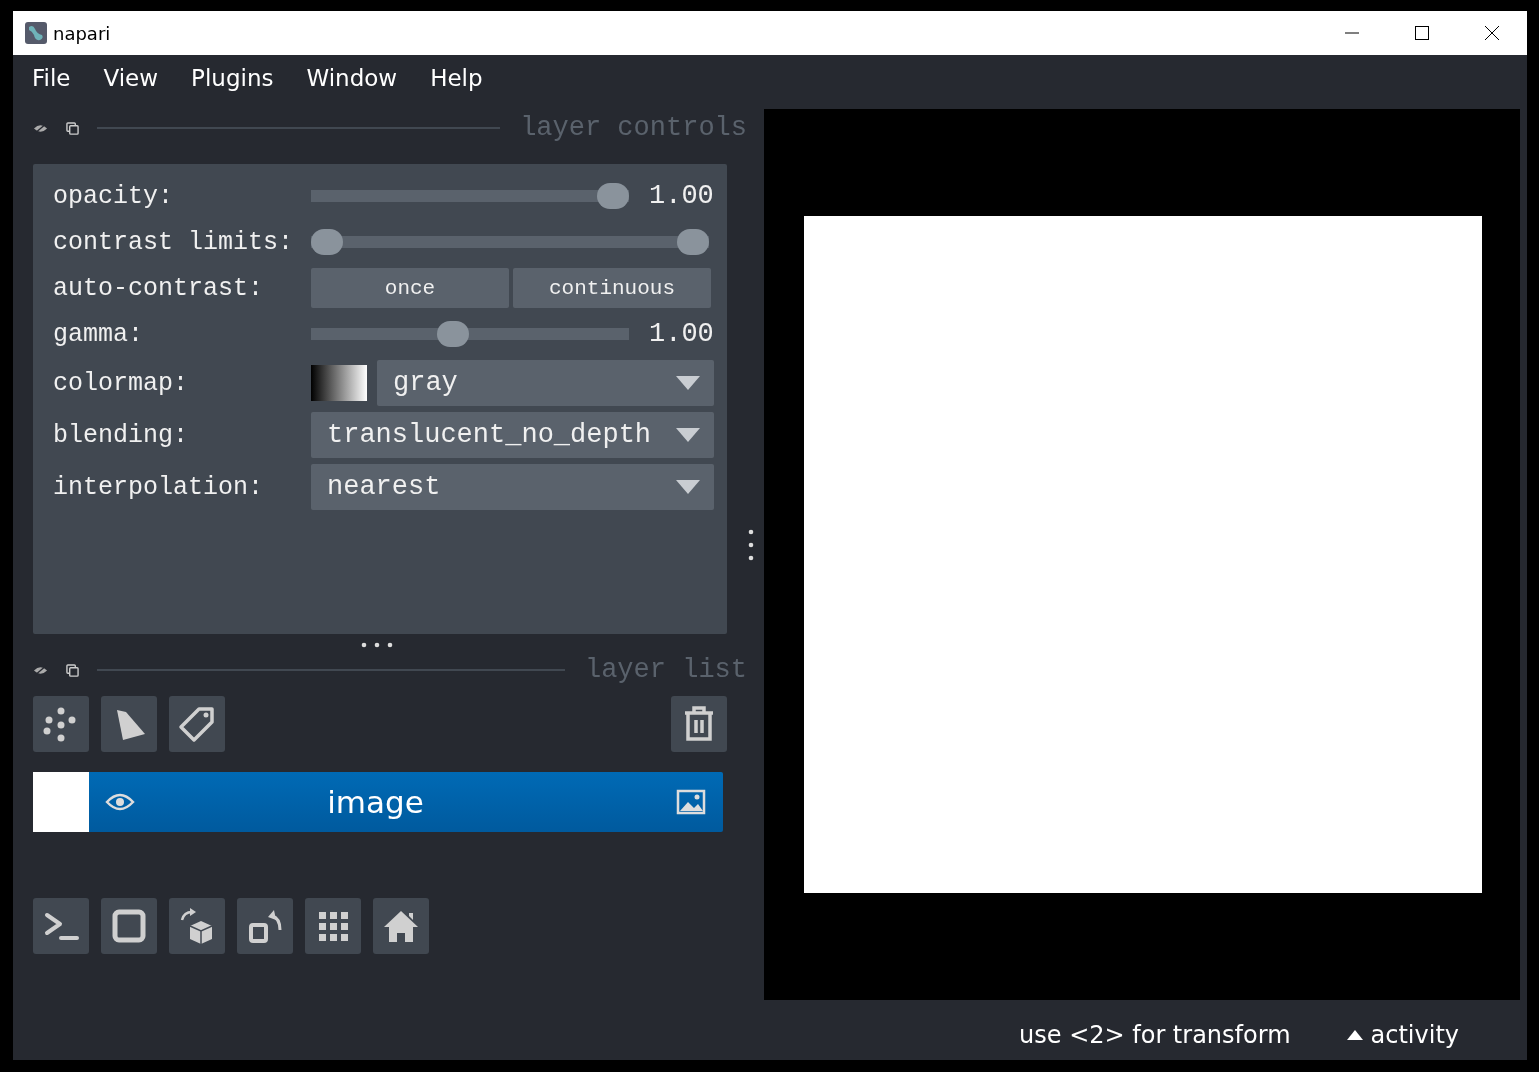 This screenshot has width=1539, height=1072. What do you see at coordinates (98, 334) in the screenshot?
I see `control-label: gamma:` at bounding box center [98, 334].